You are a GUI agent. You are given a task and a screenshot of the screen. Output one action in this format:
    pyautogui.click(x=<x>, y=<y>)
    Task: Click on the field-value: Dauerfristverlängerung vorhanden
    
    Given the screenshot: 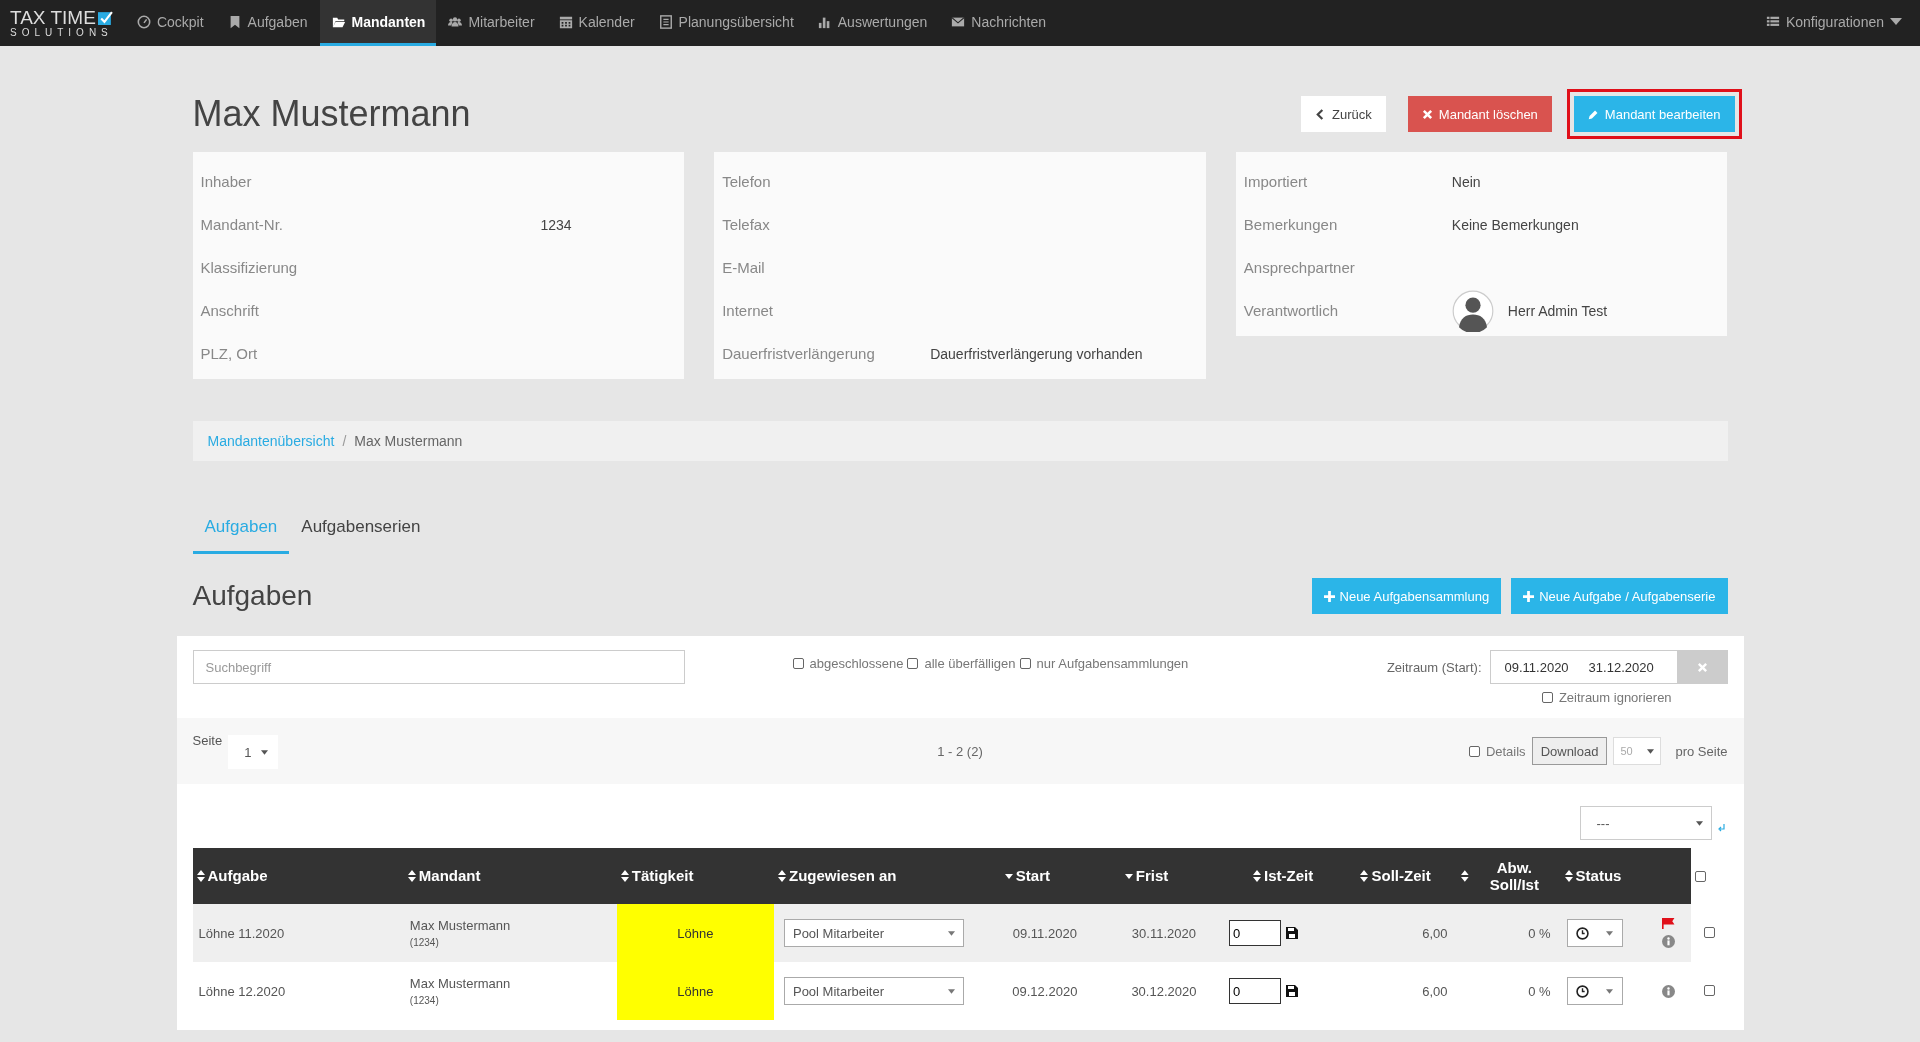 What is the action you would take?
    pyautogui.click(x=1036, y=353)
    